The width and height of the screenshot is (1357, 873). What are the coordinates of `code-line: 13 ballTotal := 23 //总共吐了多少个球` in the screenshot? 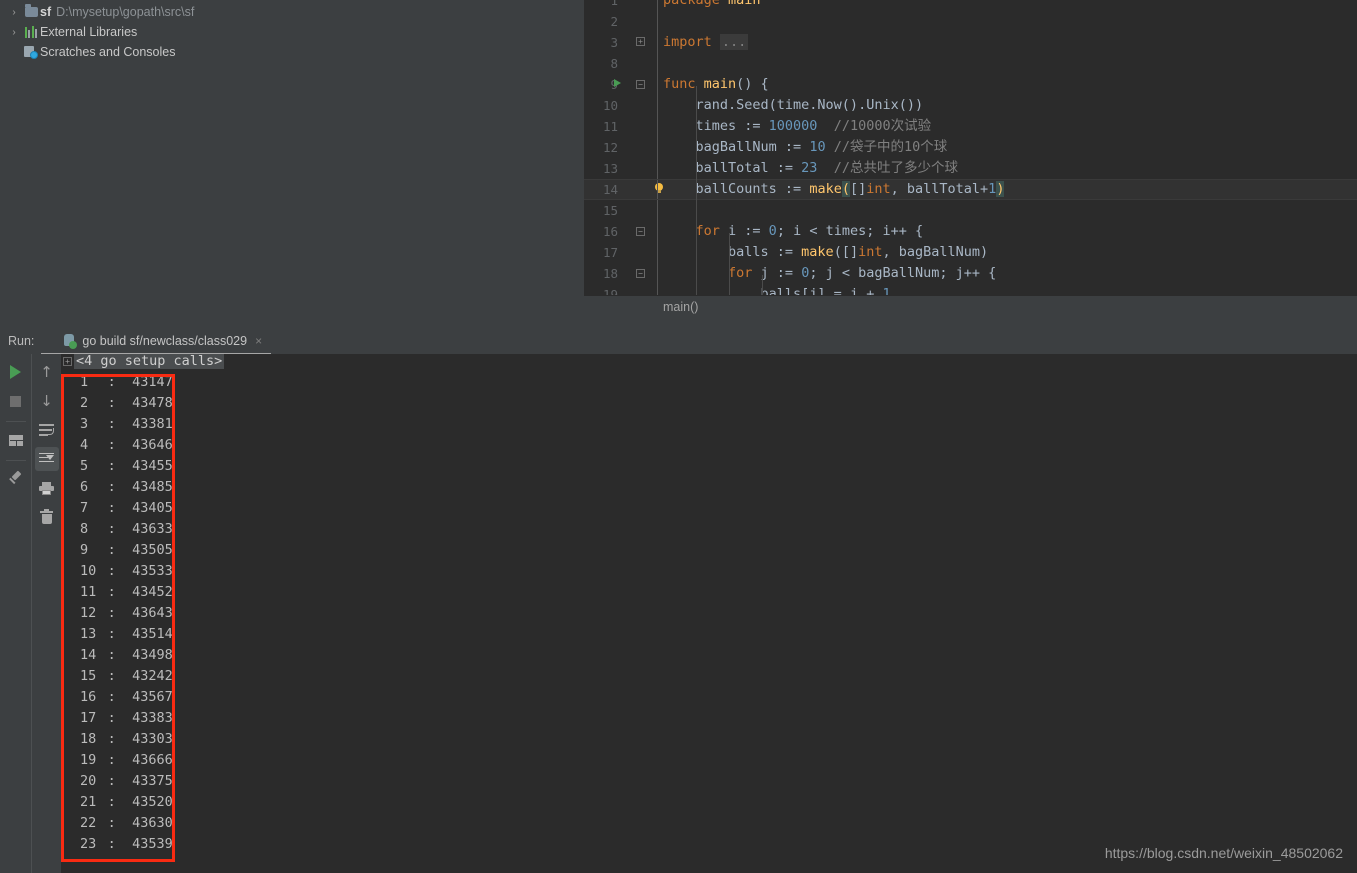 It's located at (970, 168).